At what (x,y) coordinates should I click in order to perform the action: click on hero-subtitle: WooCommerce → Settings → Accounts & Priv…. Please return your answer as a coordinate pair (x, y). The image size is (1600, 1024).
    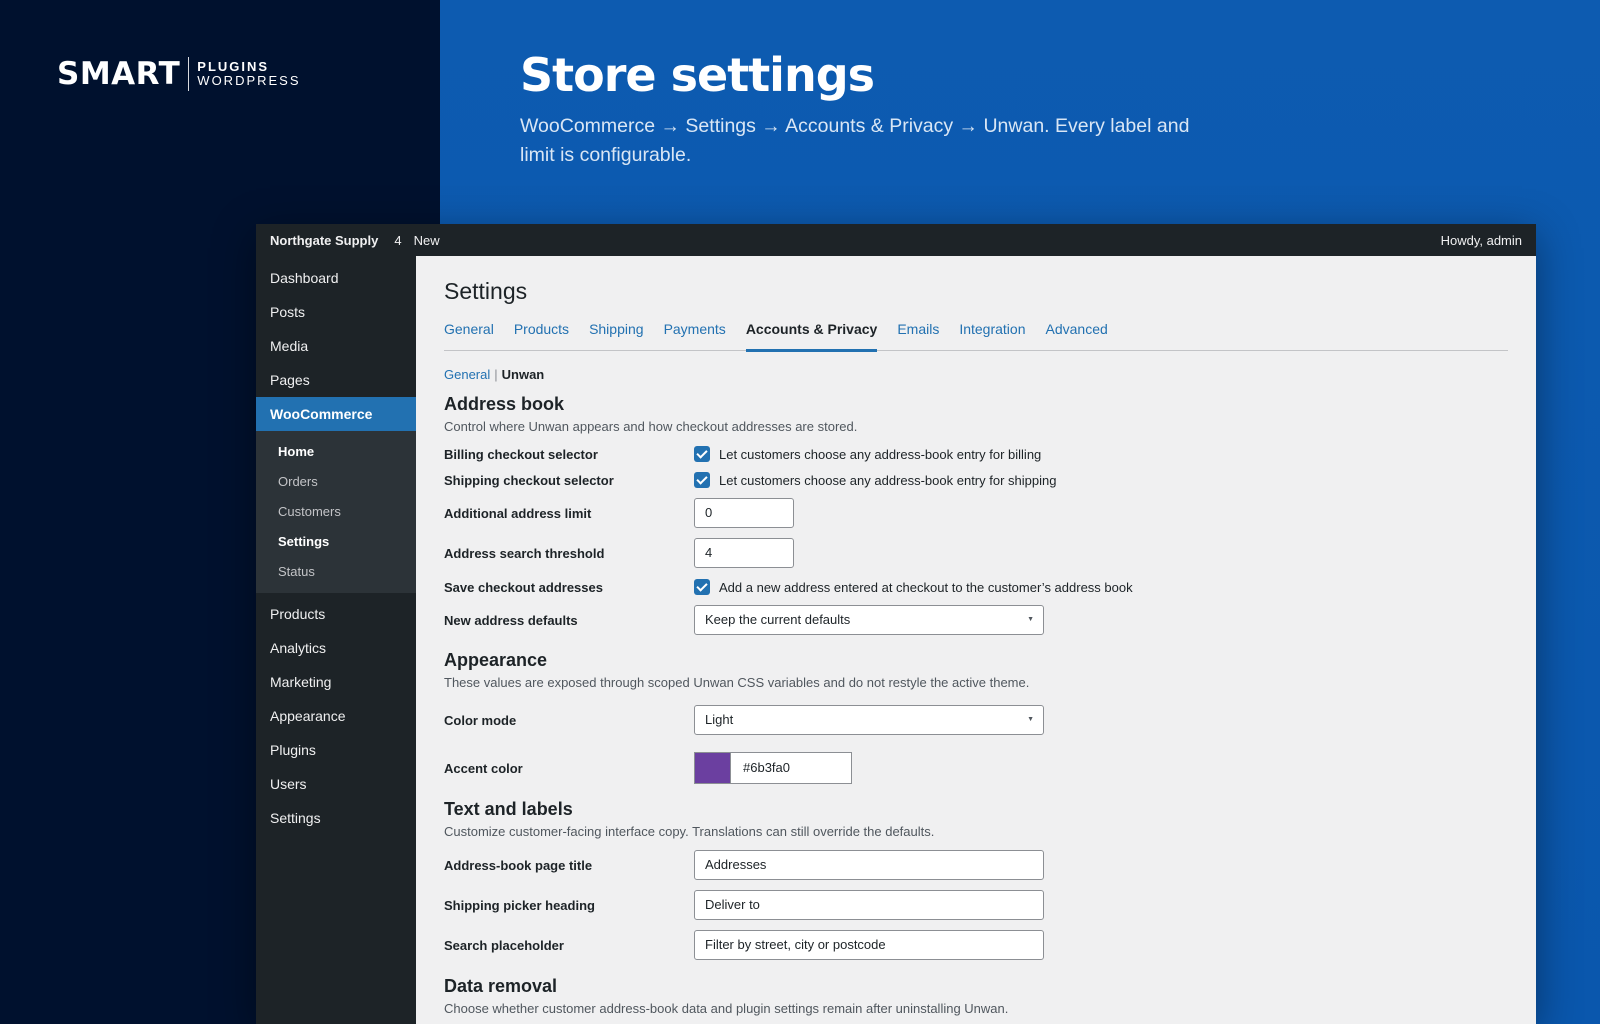
    Looking at the image, I should click on (855, 140).